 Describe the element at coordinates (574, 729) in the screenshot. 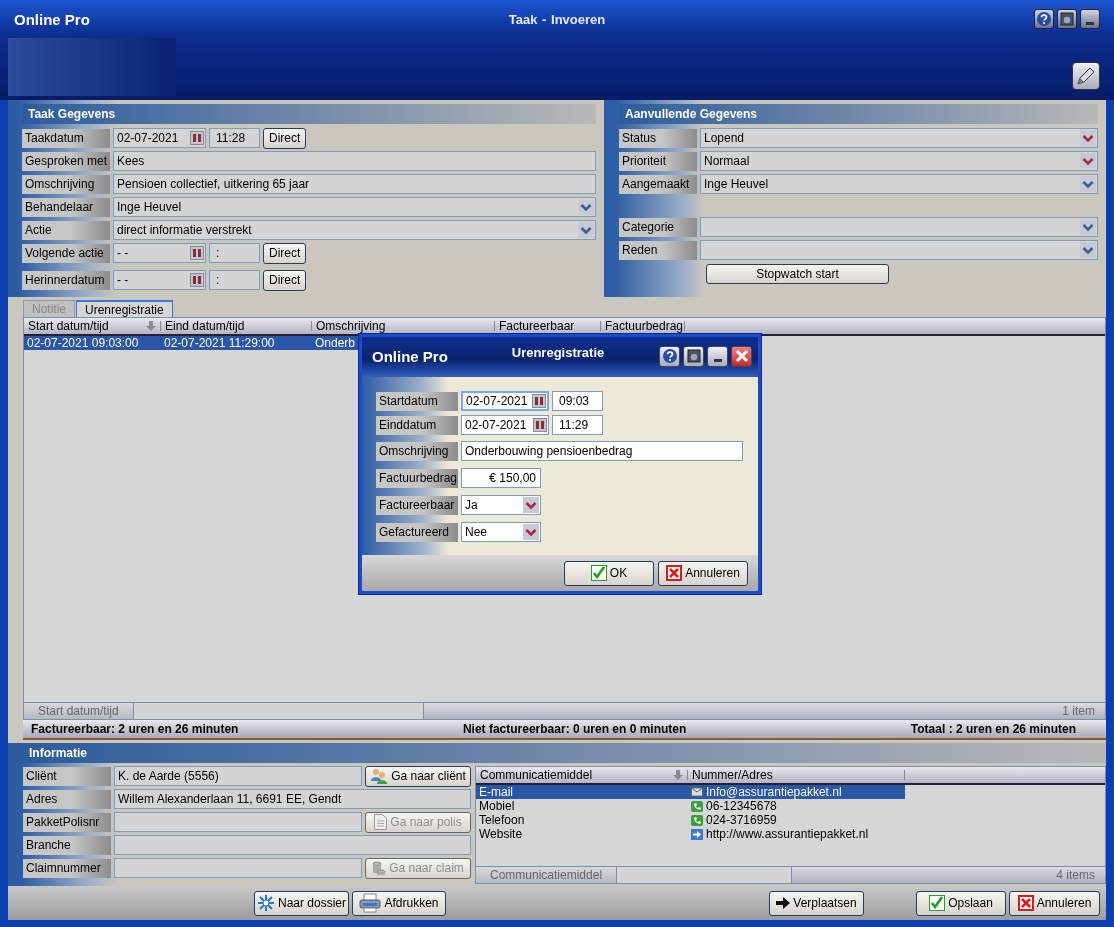

I see `summary-text: Niet factureerbaar: 0 uren en 0 minuten` at that location.